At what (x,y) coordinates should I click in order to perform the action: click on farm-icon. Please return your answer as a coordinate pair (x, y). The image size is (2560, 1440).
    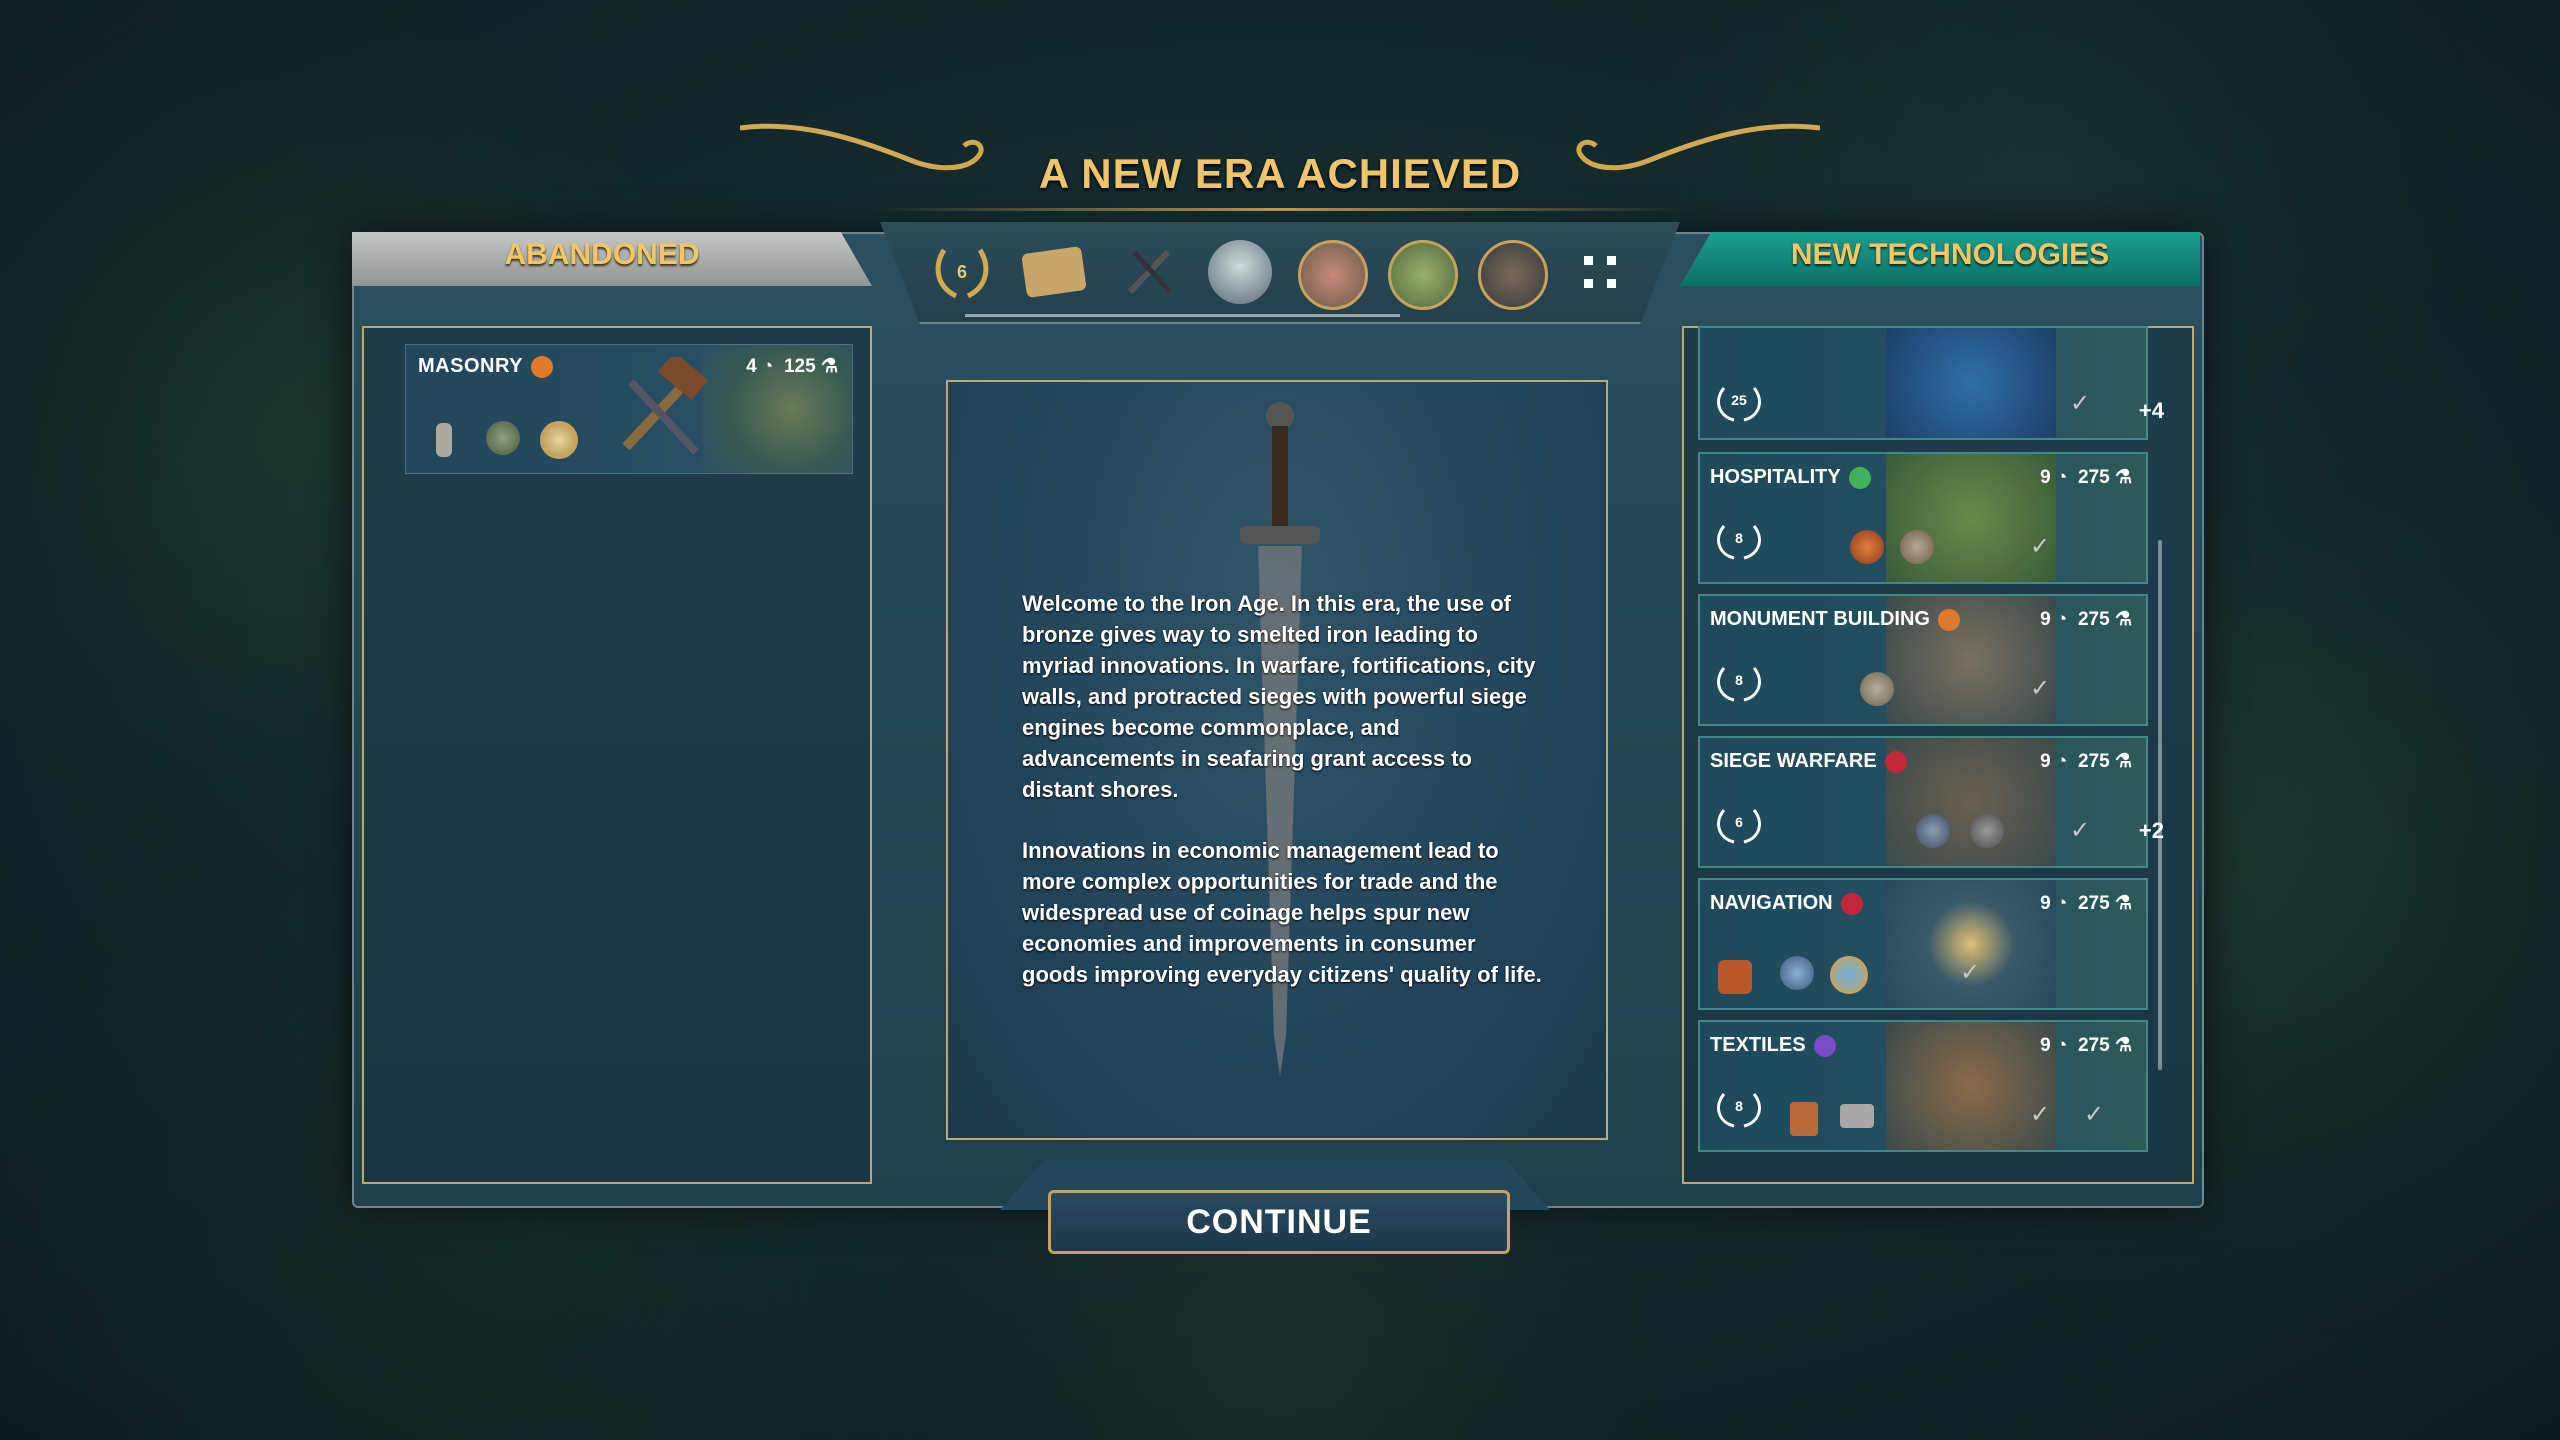
    Looking at the image, I should click on (1423, 275).